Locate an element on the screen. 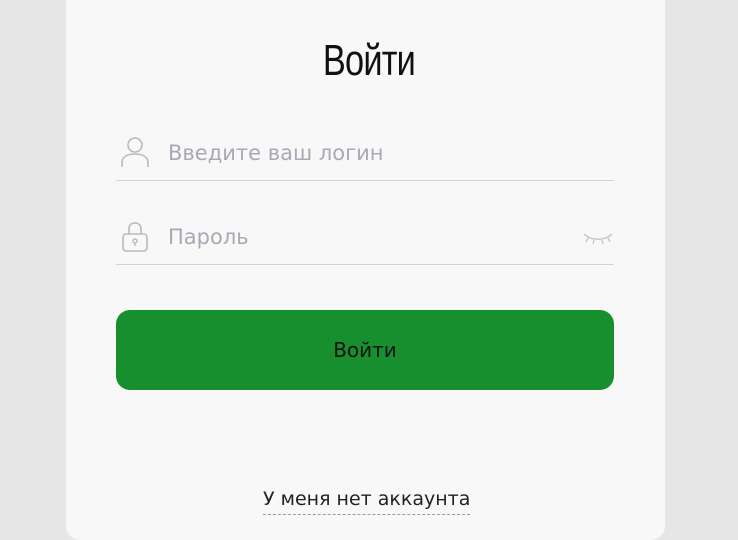 This screenshot has width=738, height=540. password-field is located at coordinates (365, 239).